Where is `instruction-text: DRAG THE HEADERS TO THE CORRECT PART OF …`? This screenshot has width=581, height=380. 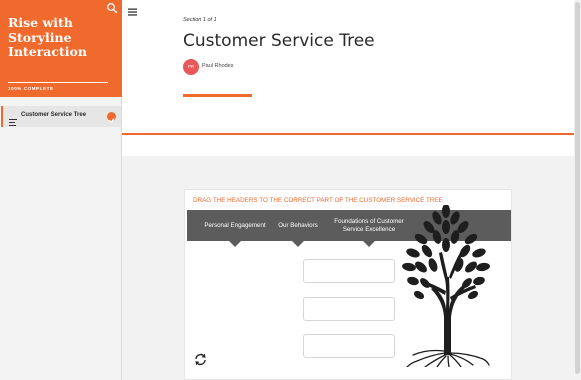
instruction-text: DRAG THE HEADERS TO THE CORRECT PART OF … is located at coordinates (318, 200).